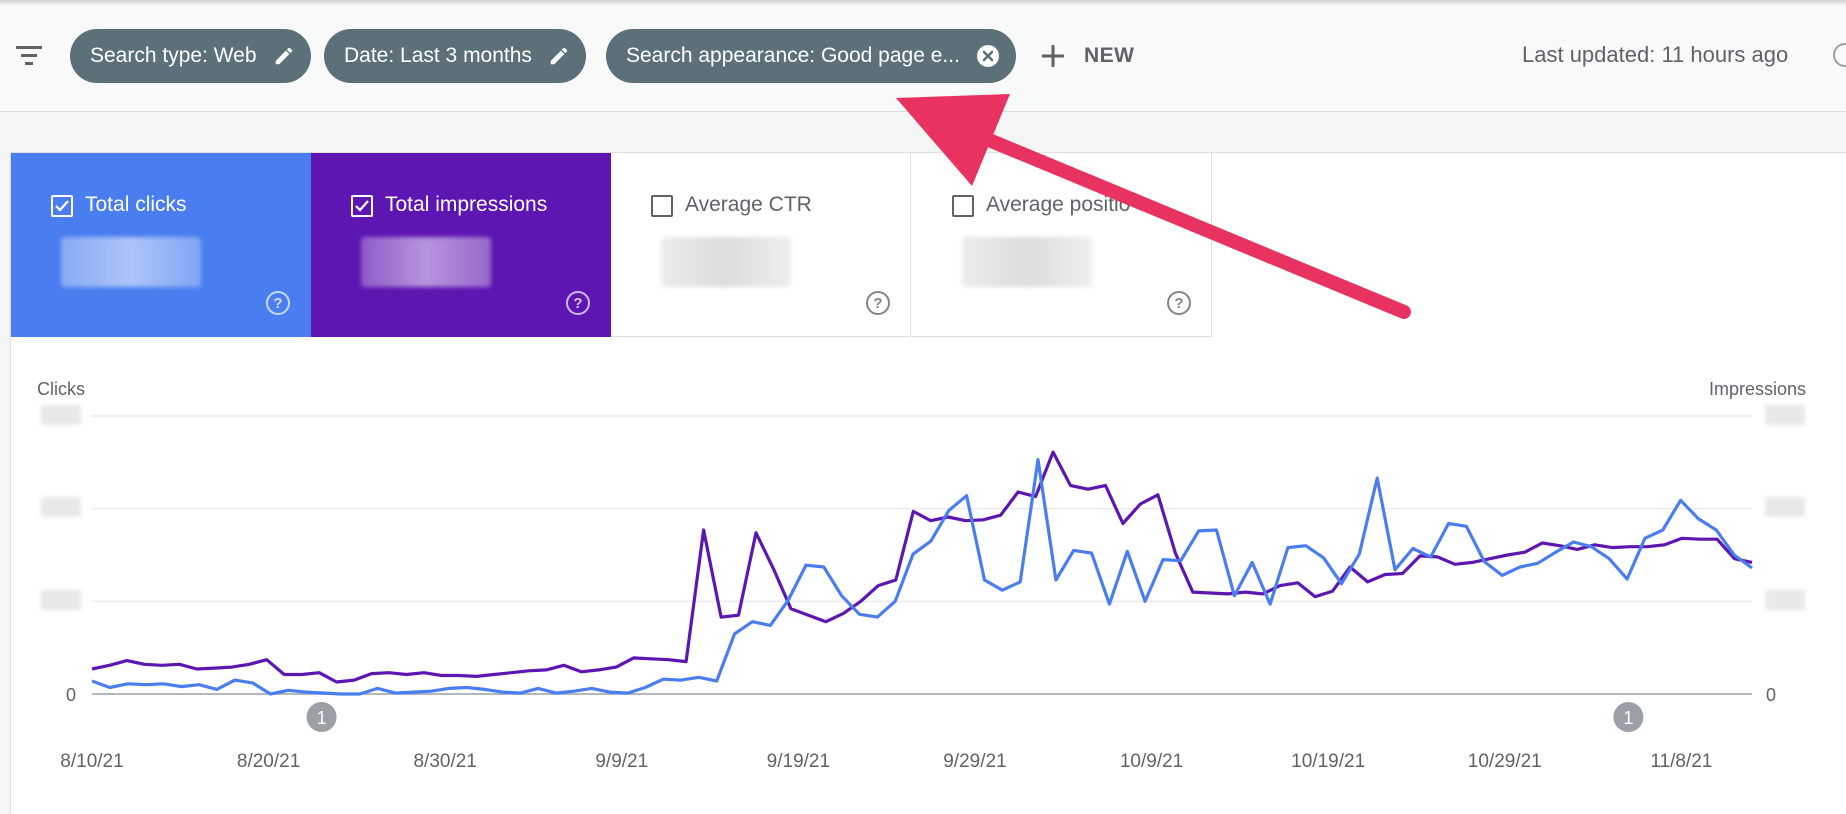 Image resolution: width=1846 pixels, height=814 pixels. What do you see at coordinates (974, 761) in the screenshot?
I see `x-tick-label: 9/29/21` at bounding box center [974, 761].